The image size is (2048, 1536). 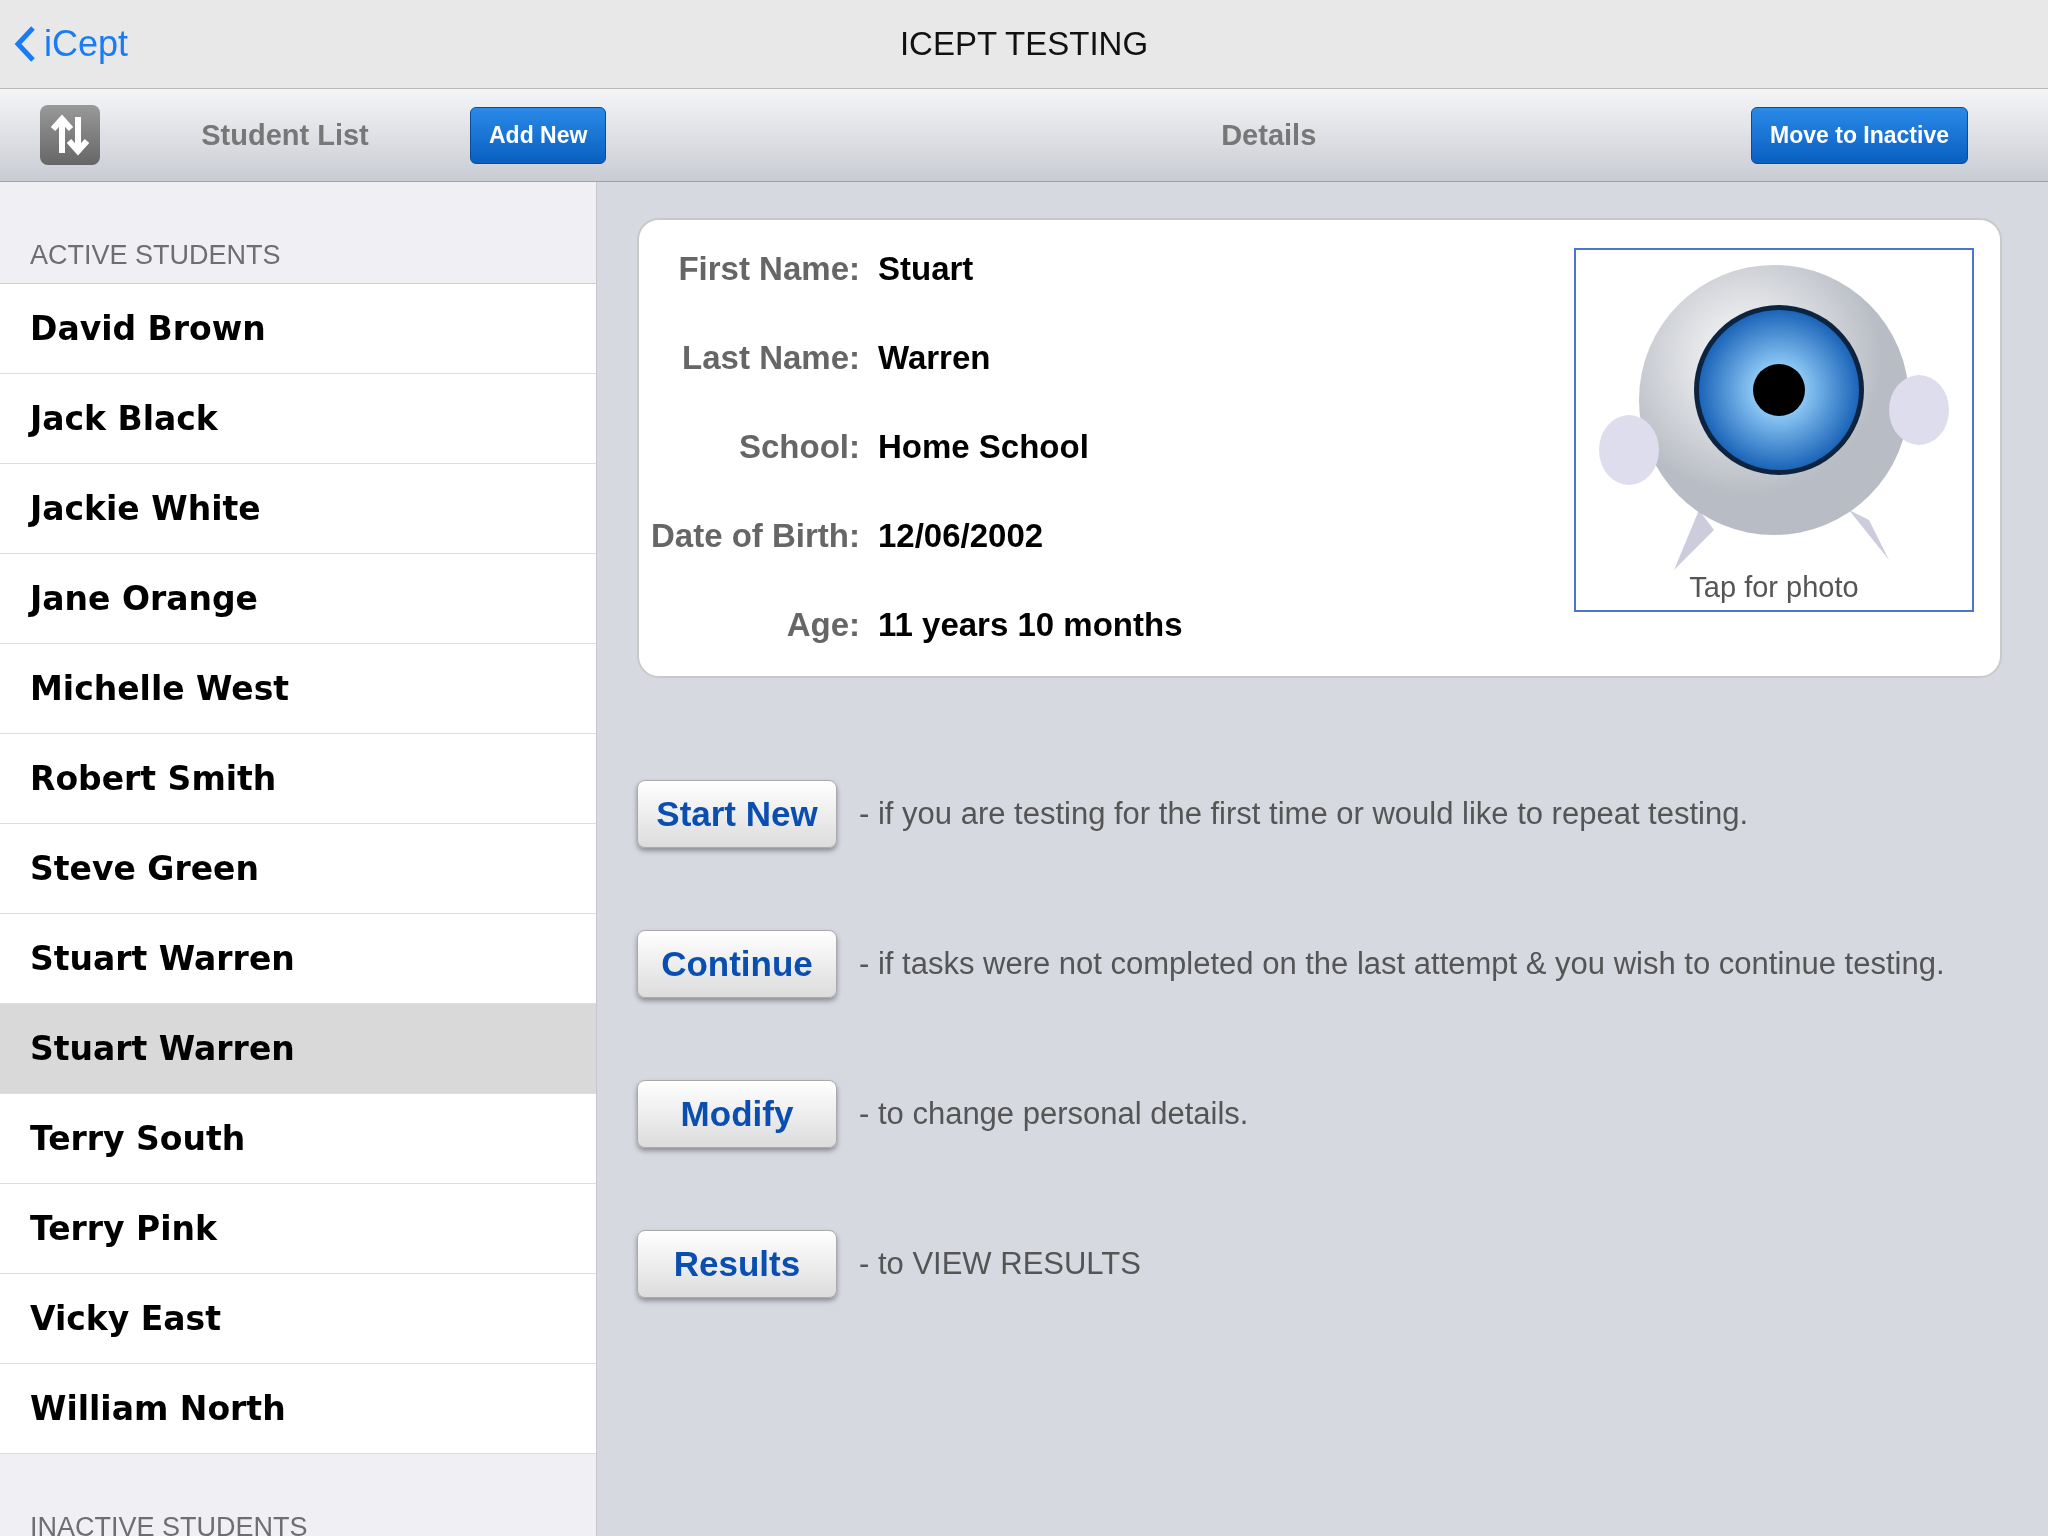 What do you see at coordinates (1304, 814) in the screenshot?
I see `action-description: - if you are testing for the first time or would like to repeat testing.` at bounding box center [1304, 814].